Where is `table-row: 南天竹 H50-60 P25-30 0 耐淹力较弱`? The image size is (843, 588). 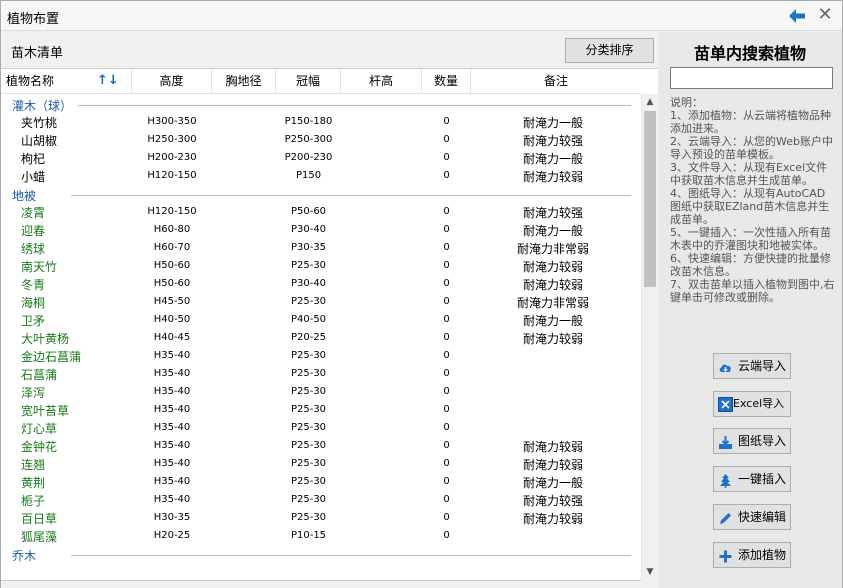
table-row: 南天竹 H50-60 P25-30 0 耐淹力较弱 is located at coordinates (321, 266).